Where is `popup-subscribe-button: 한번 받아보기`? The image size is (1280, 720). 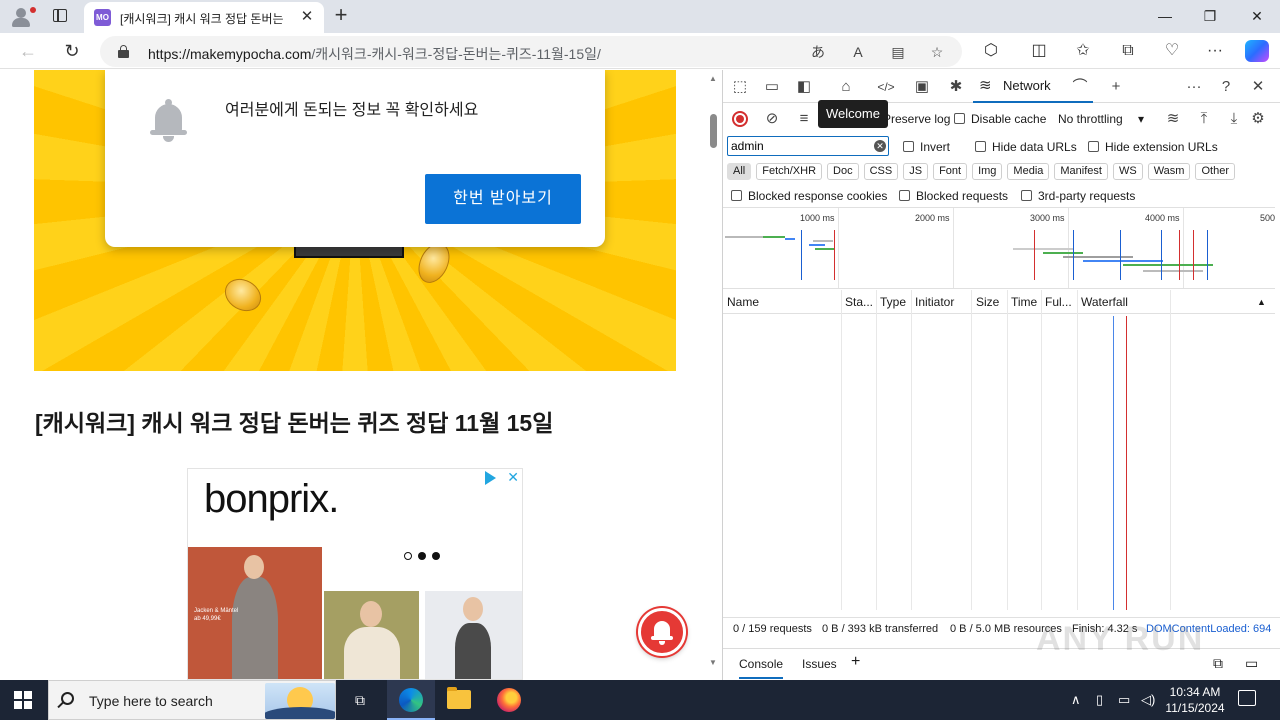
popup-subscribe-button: 한번 받아보기 is located at coordinates (503, 199).